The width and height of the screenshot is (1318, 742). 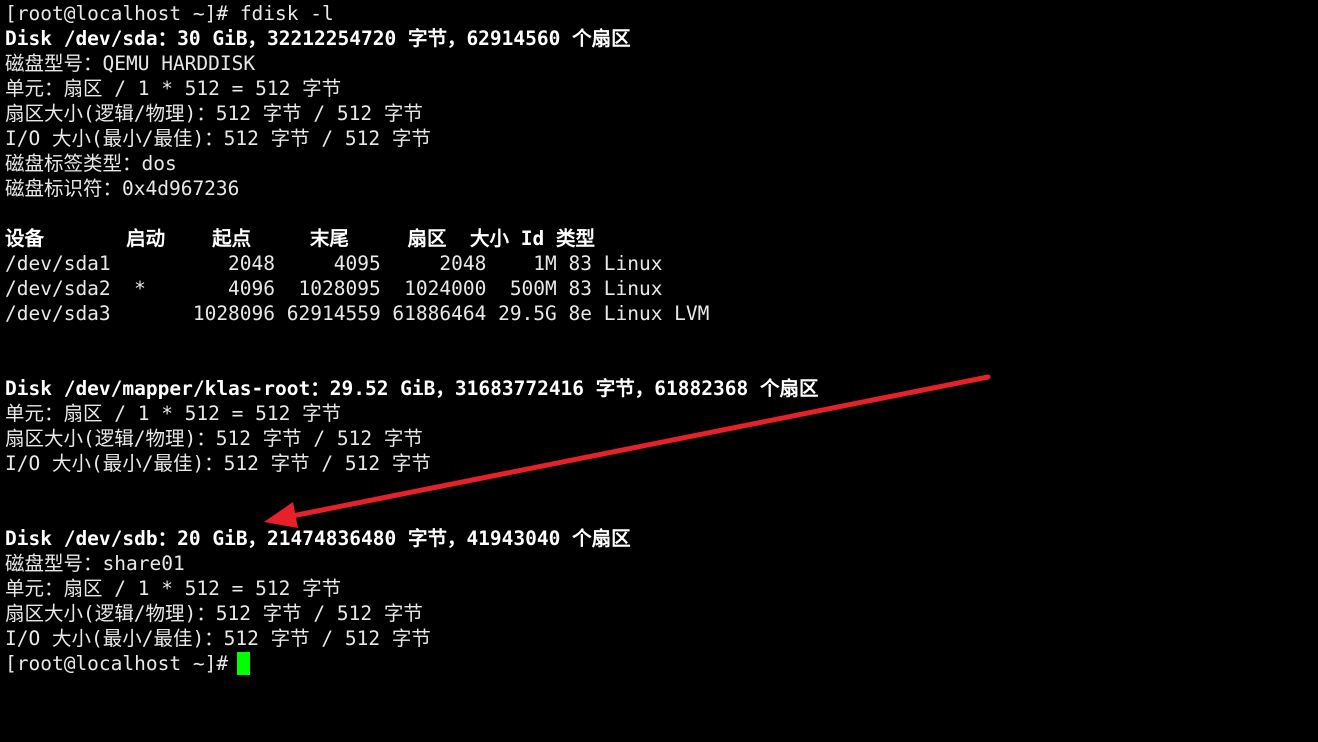 I want to click on command-line: [root@localhost ~]# fdisk -l, so click(x=661, y=13).